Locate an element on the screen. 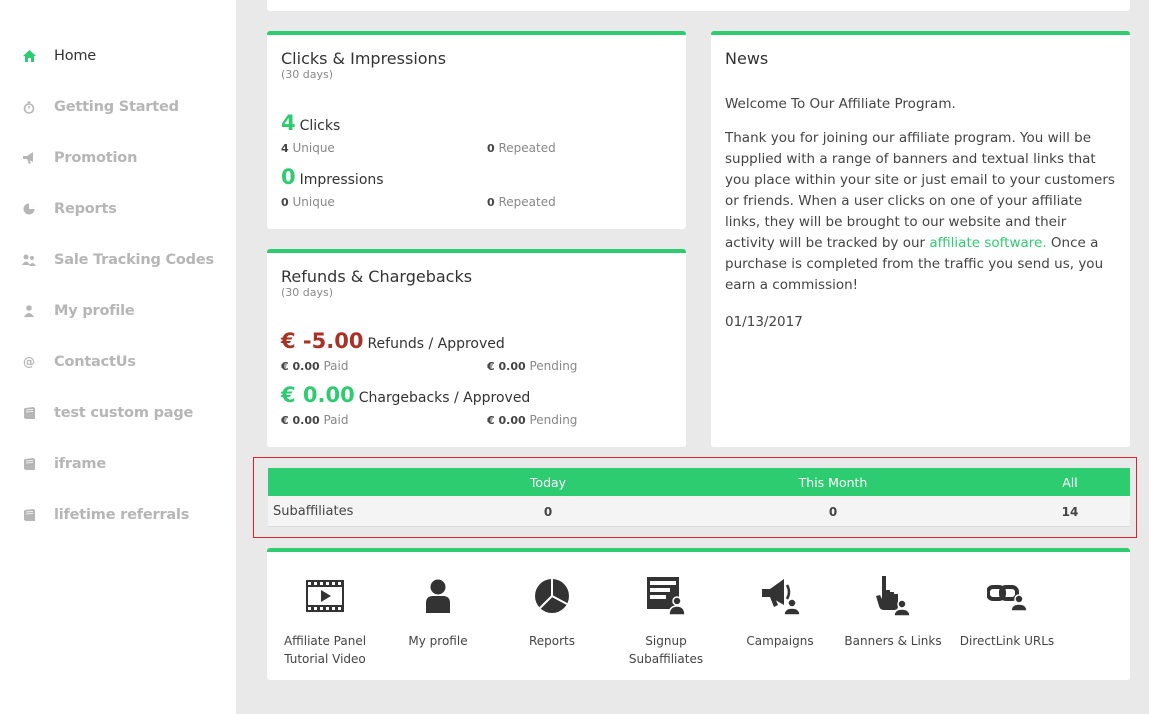 This screenshot has width=1149, height=714. pointer-hand-icon is located at coordinates (893, 596).